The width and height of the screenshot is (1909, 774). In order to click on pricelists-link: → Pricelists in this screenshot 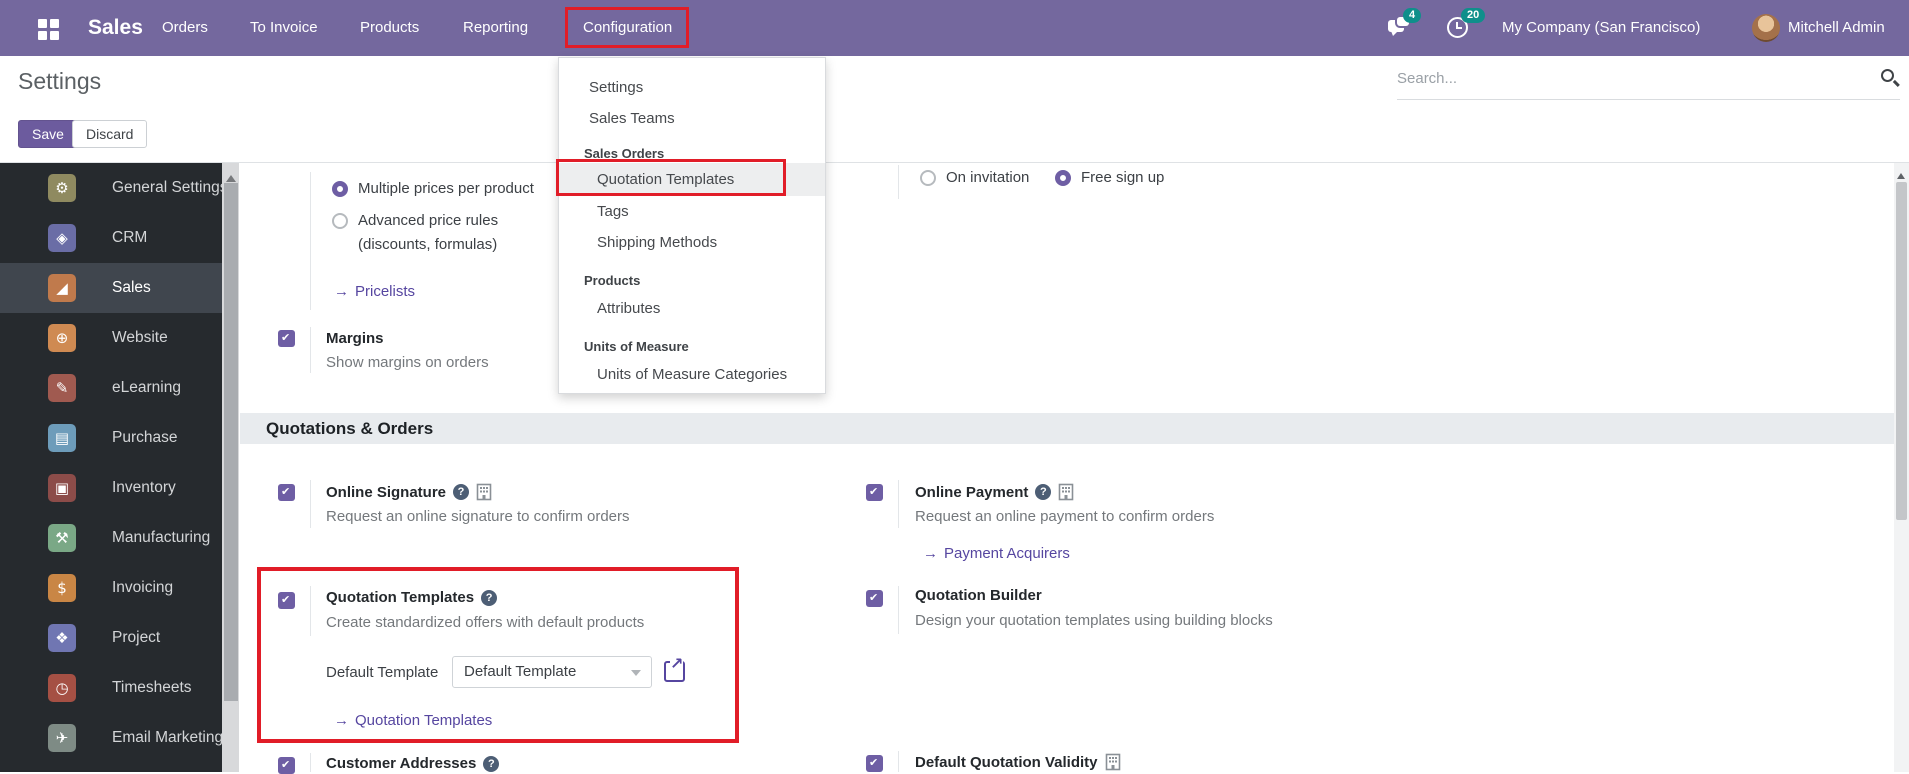, I will do `click(374, 291)`.